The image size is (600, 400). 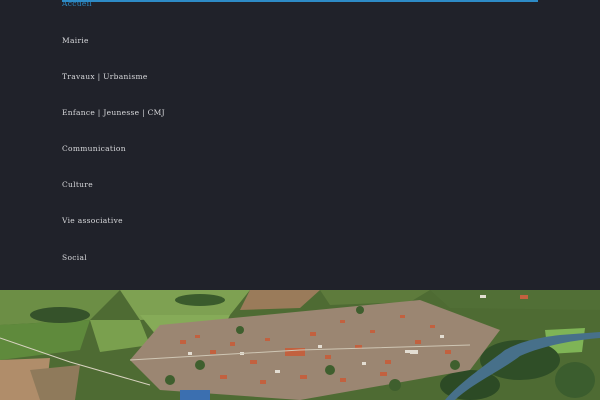 What do you see at coordinates (105, 77) in the screenshot?
I see `menu-item-travaux-urbanisme: Travaux | Urbanisme` at bounding box center [105, 77].